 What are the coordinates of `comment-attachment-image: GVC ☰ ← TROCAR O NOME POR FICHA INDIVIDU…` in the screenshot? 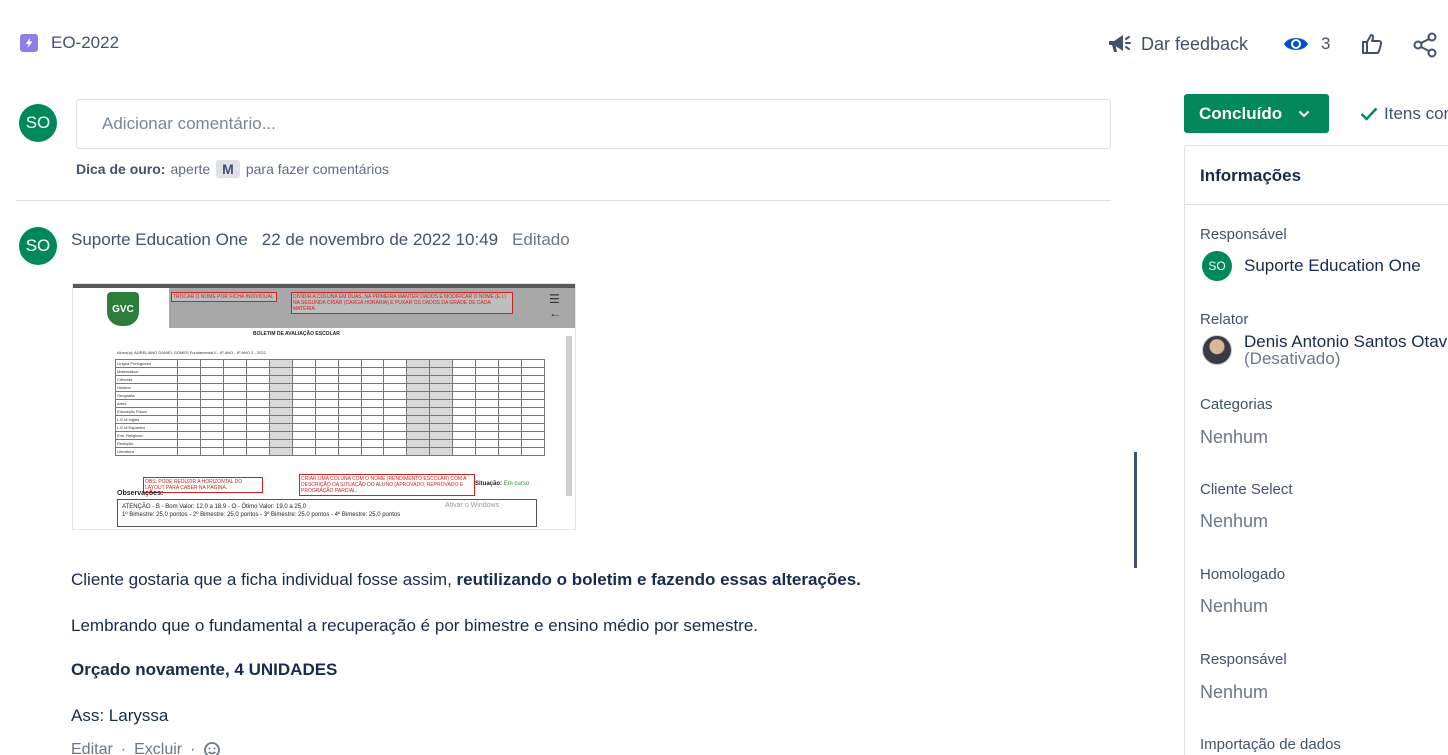 It's located at (324, 406).